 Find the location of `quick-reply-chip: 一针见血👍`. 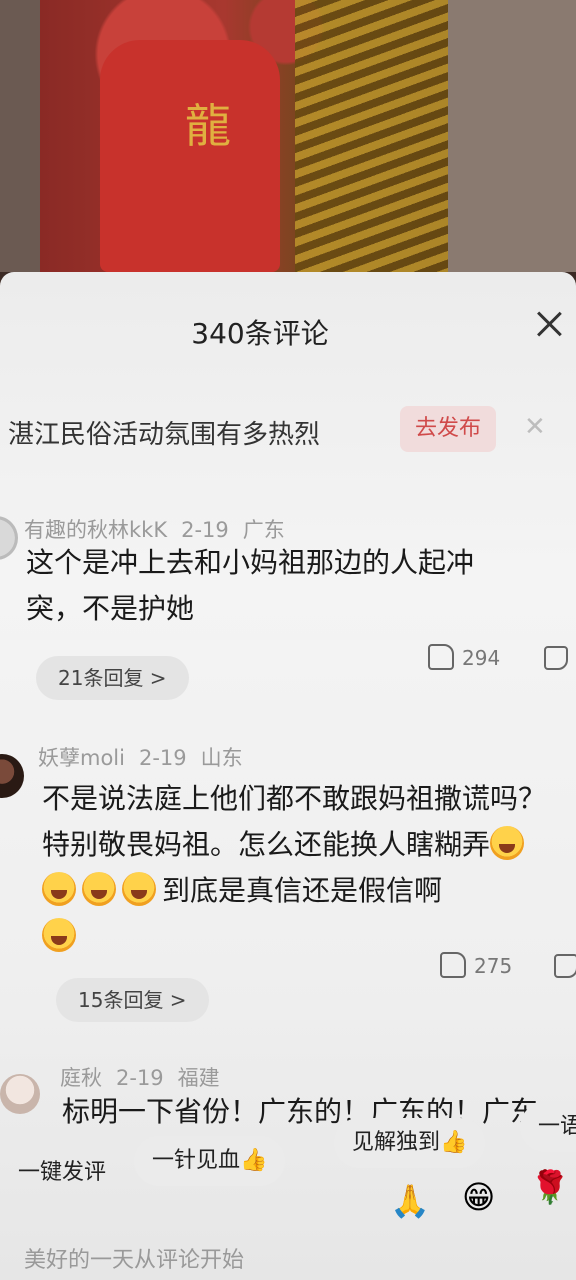

quick-reply-chip: 一针见血👍 is located at coordinates (210, 1161).